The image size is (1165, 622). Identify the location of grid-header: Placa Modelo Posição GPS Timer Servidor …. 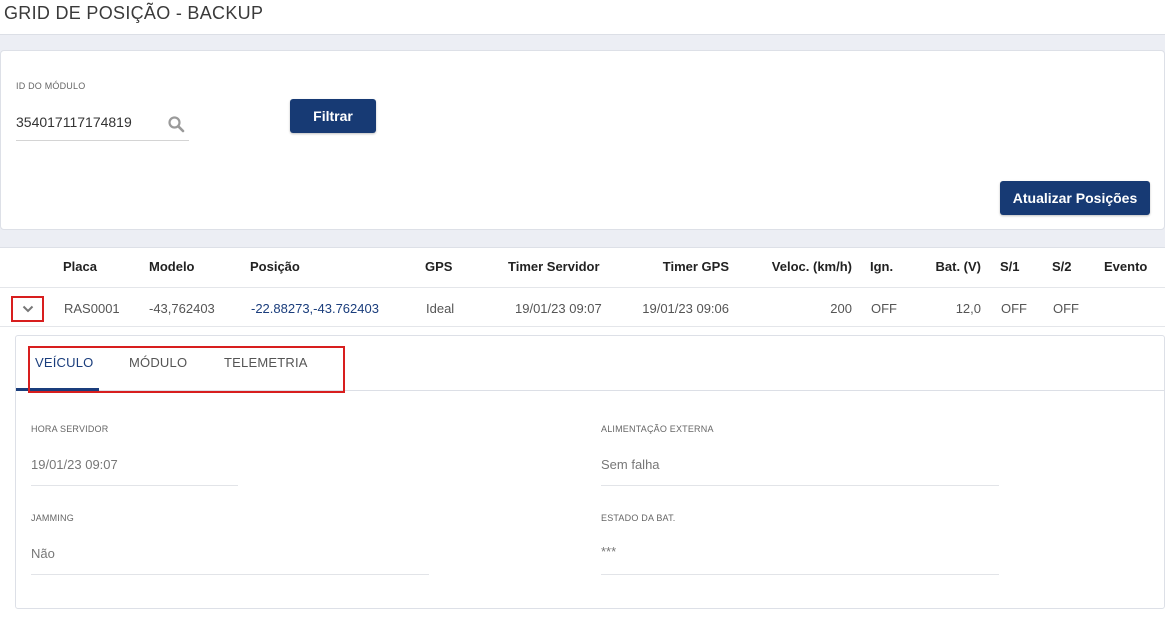
(582, 267).